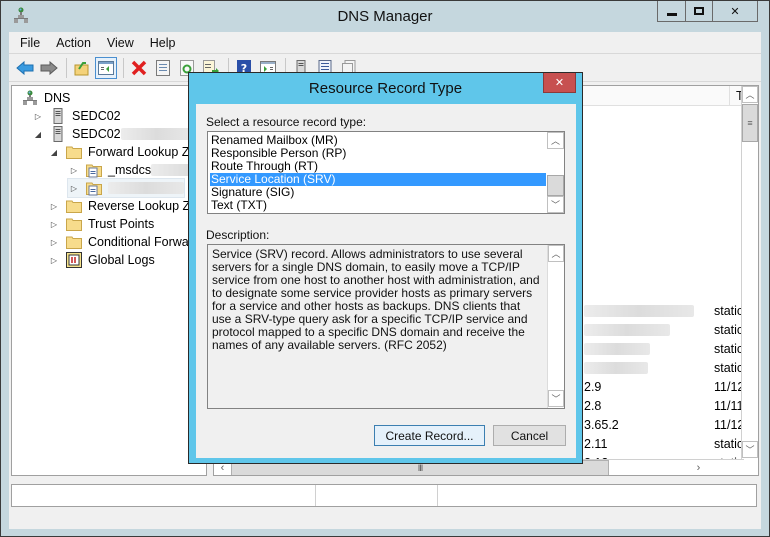 The width and height of the screenshot is (770, 537). What do you see at coordinates (120, 43) in the screenshot?
I see `menu-view: View` at bounding box center [120, 43].